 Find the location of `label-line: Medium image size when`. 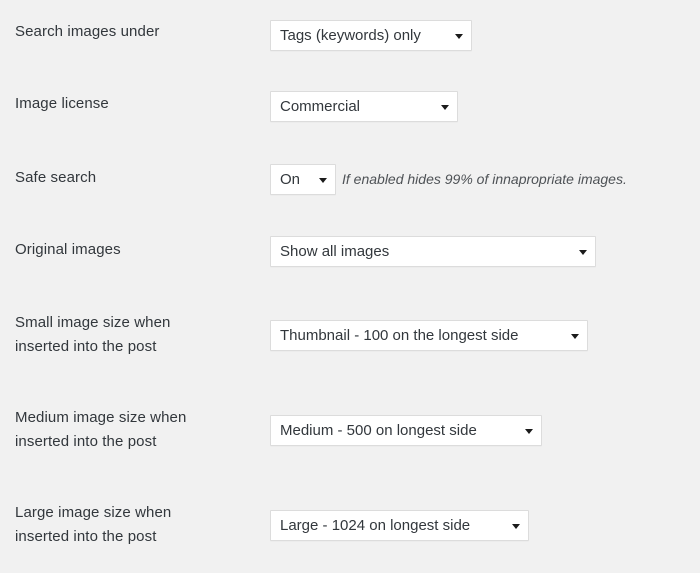

label-line: Medium image size when is located at coordinates (101, 417).